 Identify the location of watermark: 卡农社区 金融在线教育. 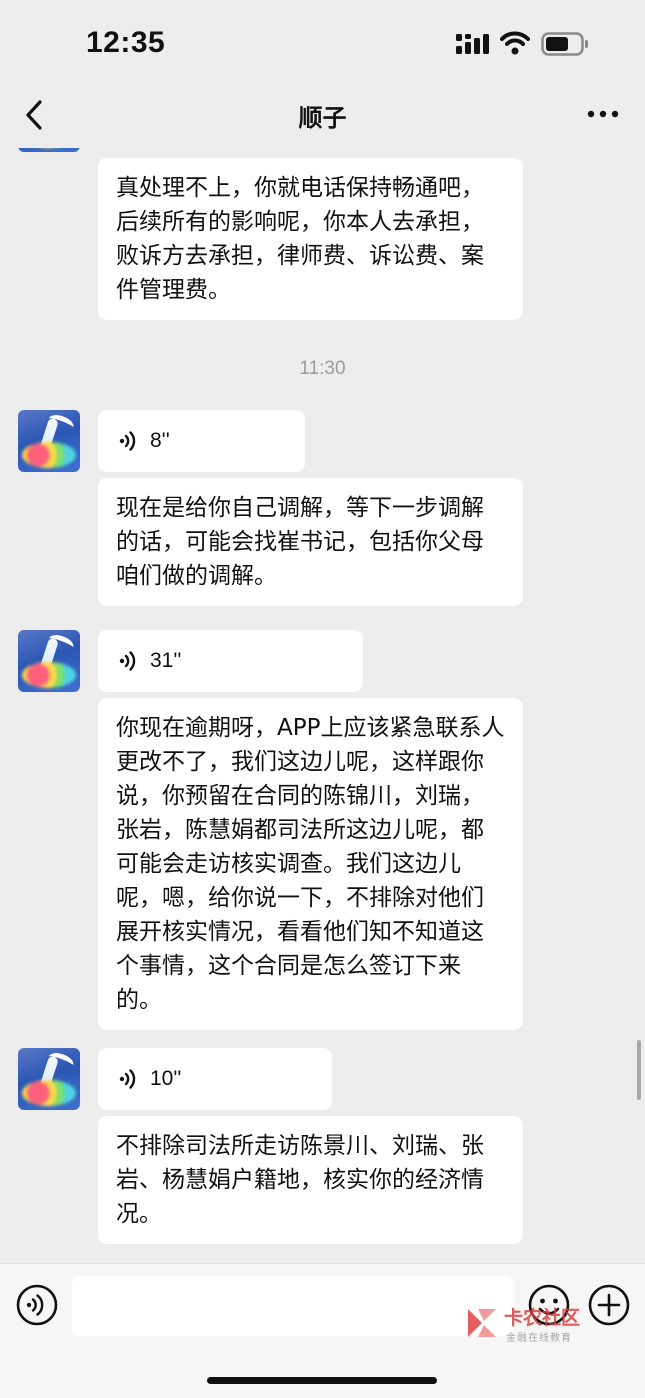
(529, 1325).